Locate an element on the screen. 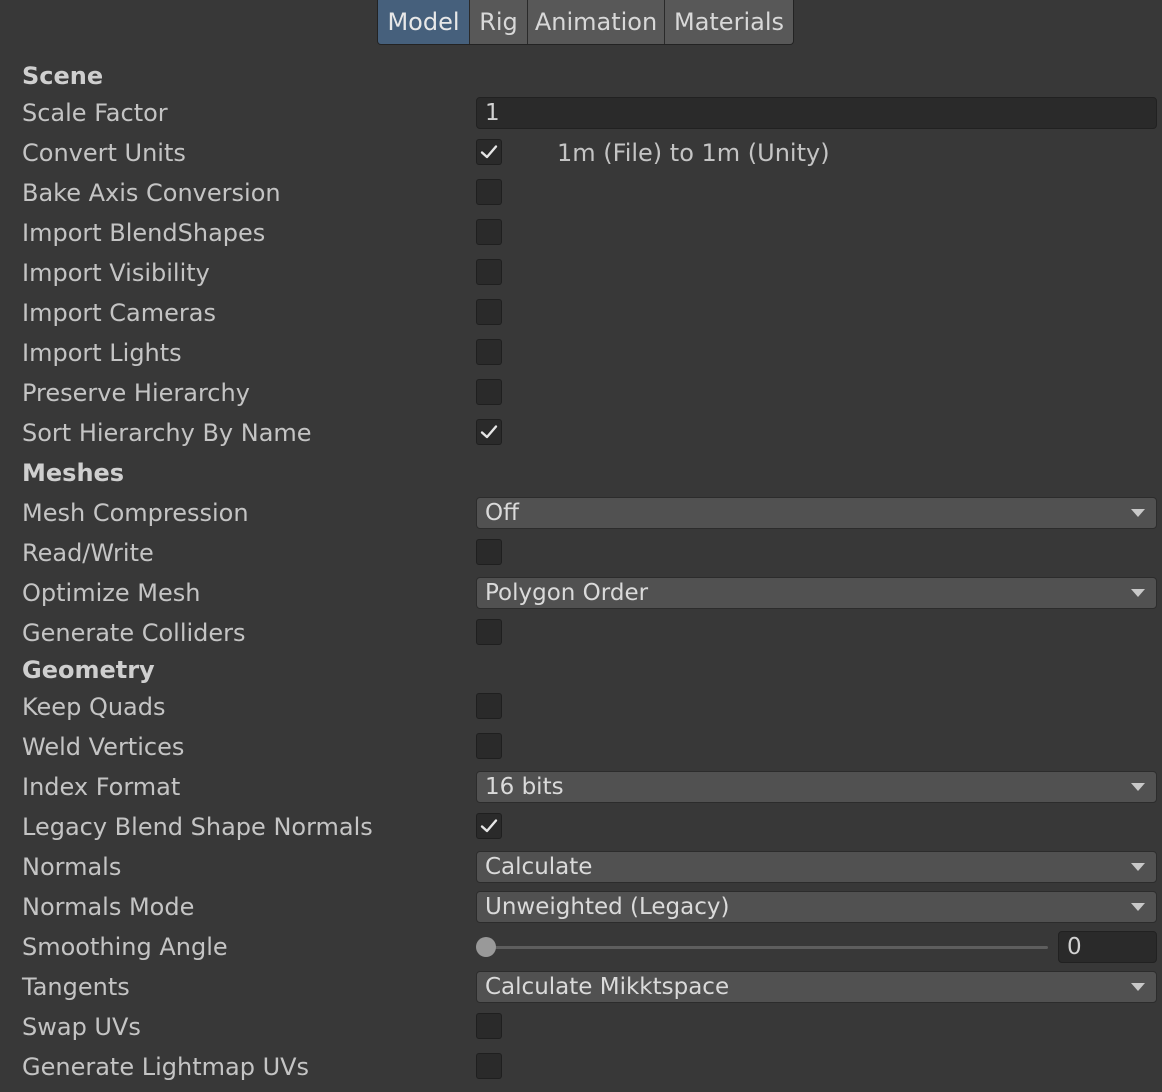  scale-factor-row: Scale Factor 1 is located at coordinates (581, 113).